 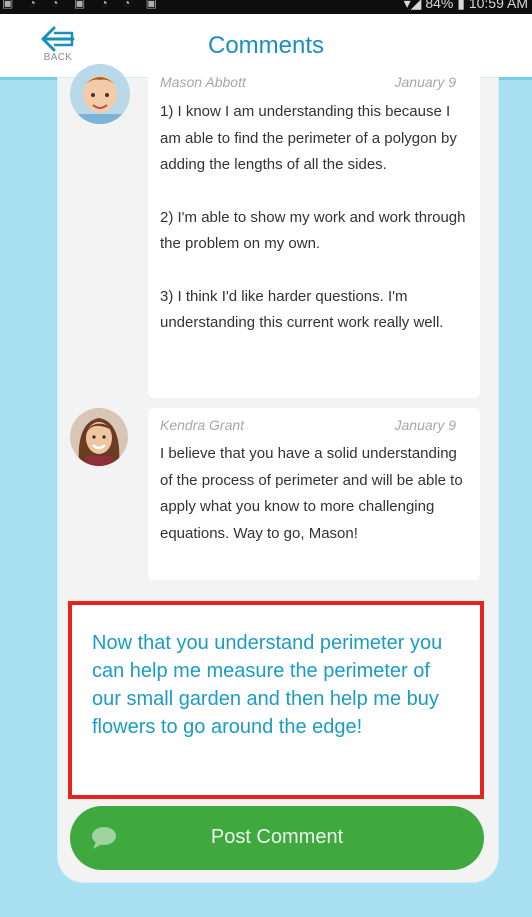 What do you see at coordinates (314, 84) in the screenshot?
I see `comment-meta: Mason Abbott January 9` at bounding box center [314, 84].